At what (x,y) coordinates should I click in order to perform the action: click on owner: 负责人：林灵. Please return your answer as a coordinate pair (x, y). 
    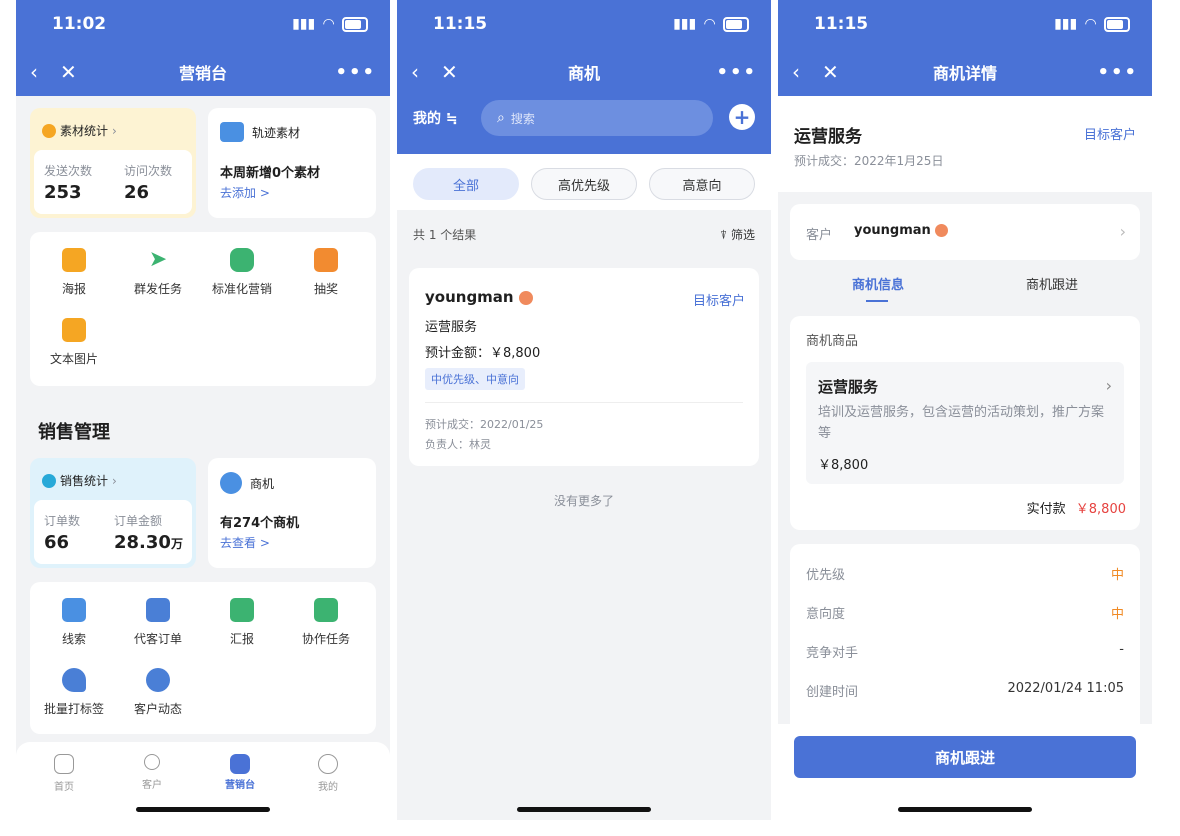
    Looking at the image, I should click on (458, 444).